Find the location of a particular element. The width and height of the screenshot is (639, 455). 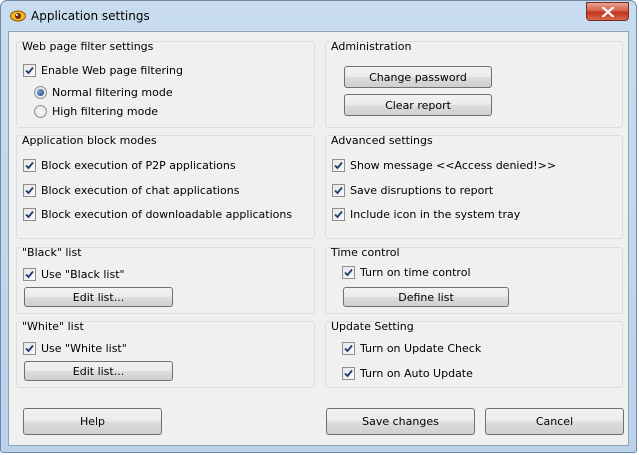

update-check-checkbox: Turn on Update Check is located at coordinates (411, 348).